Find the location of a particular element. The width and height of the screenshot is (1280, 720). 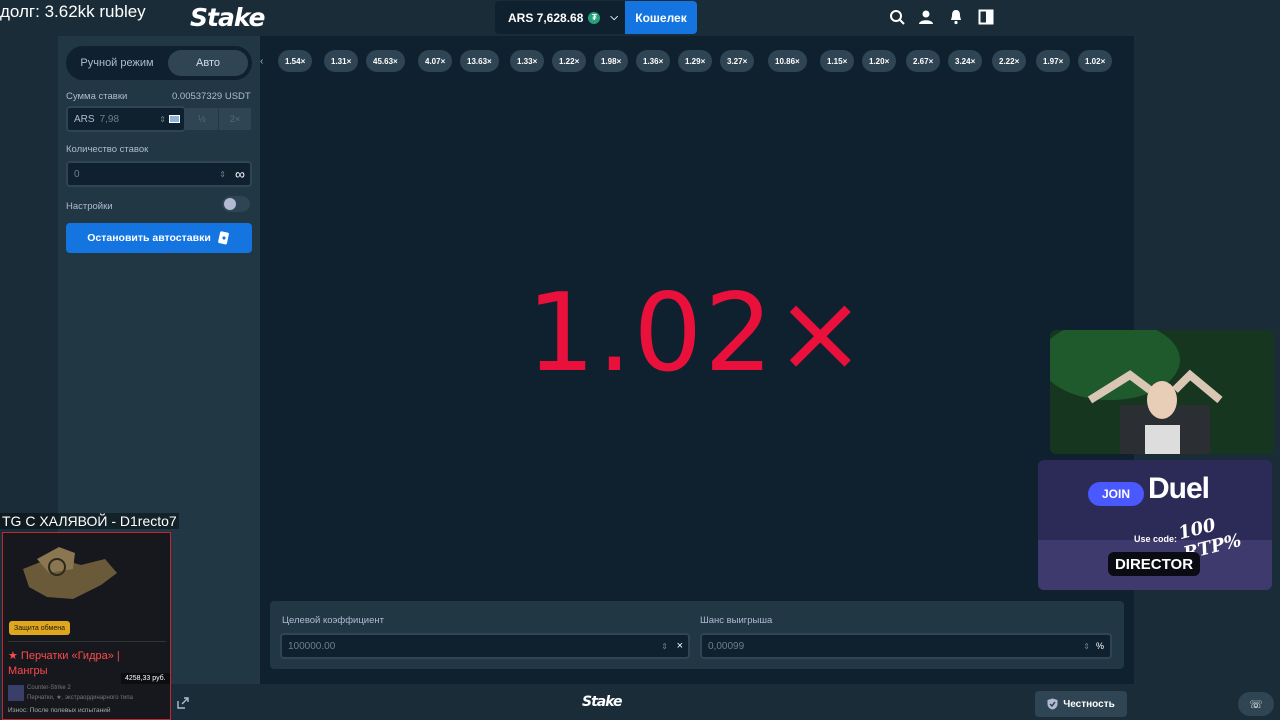

fairness-button: Честность is located at coordinates (1081, 704).